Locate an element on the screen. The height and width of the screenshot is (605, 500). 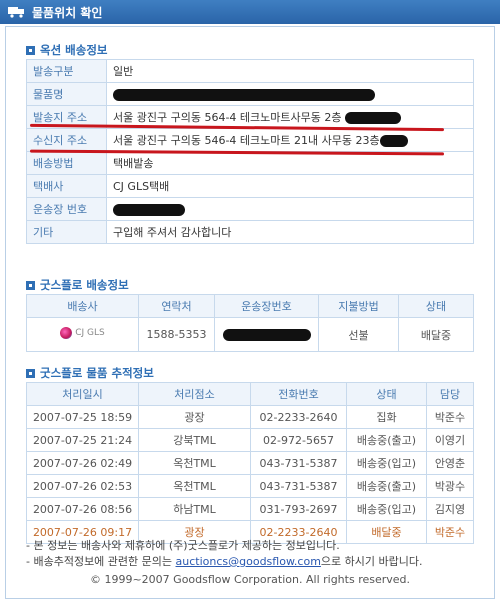
column-header: 처리일시 is located at coordinates (82, 394).